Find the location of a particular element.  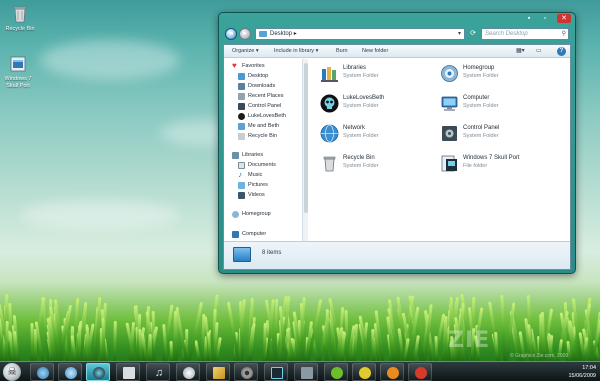

taskbar-button-ie is located at coordinates (42, 372).